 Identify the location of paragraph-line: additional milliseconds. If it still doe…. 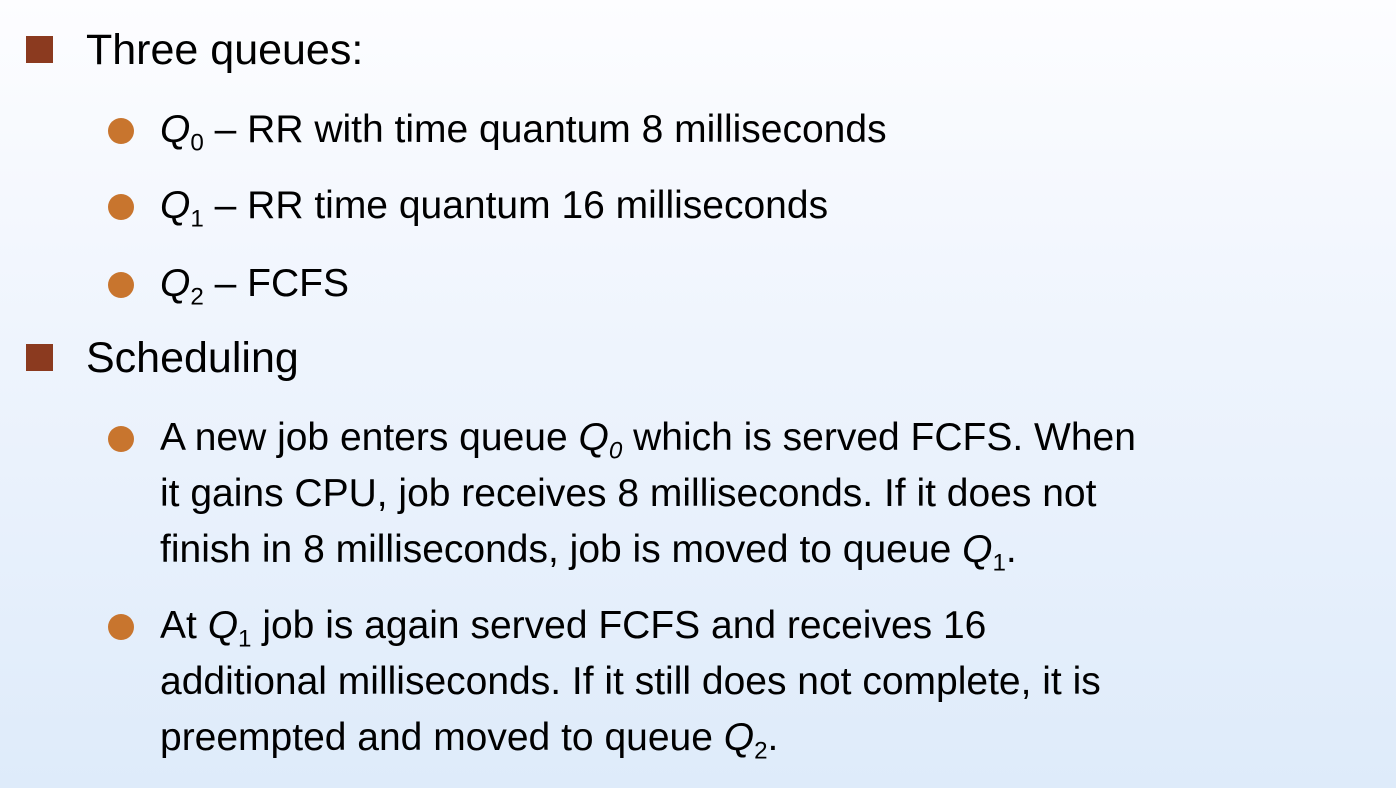
(630, 681).